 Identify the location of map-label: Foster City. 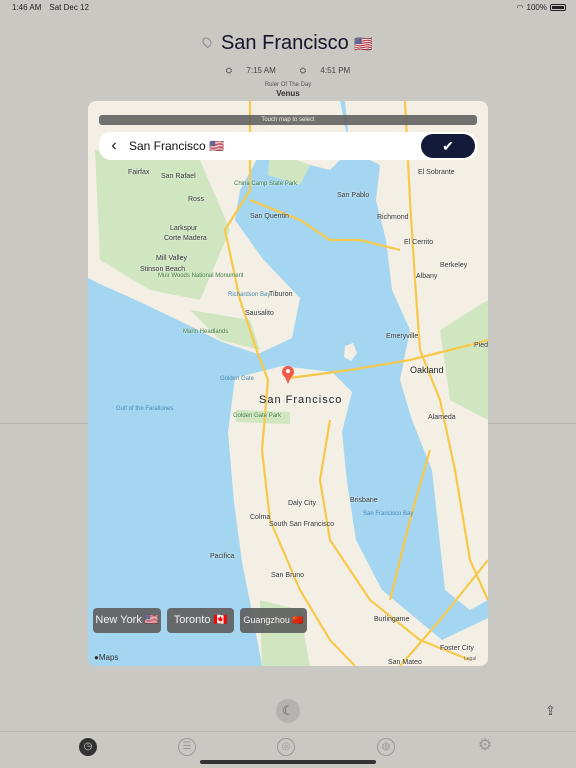
(457, 648).